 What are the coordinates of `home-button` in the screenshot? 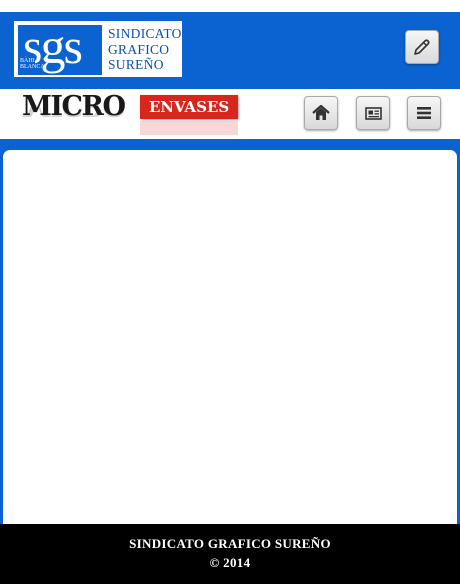 It's located at (321, 113).